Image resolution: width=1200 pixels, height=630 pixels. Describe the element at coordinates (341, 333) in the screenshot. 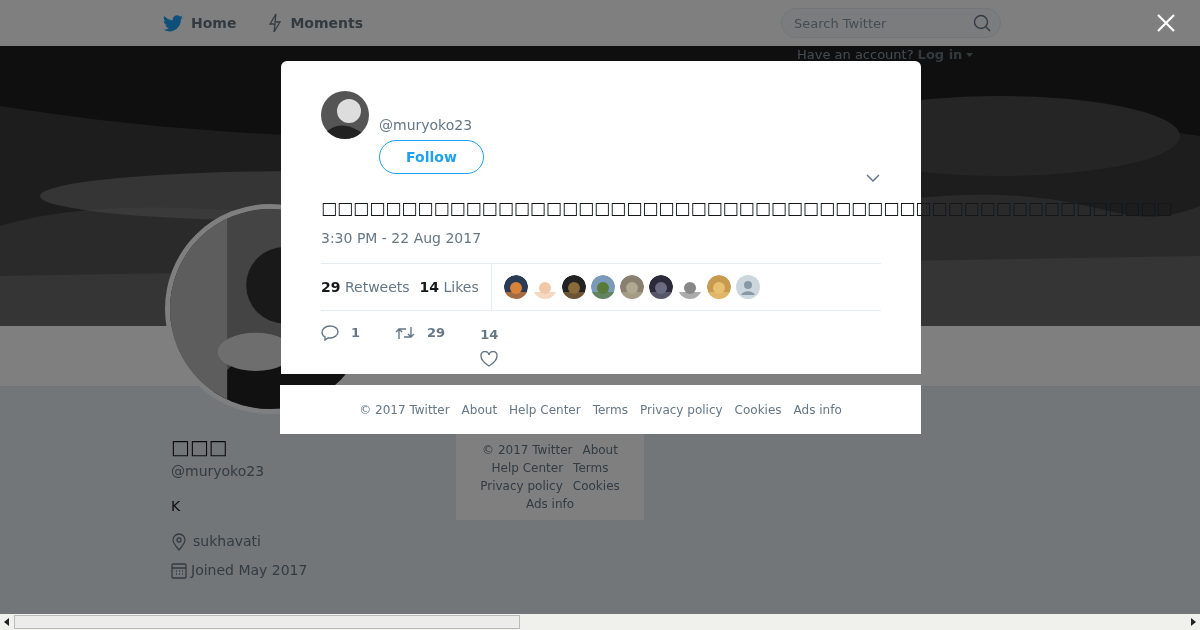

I see `reply-button: 1` at that location.